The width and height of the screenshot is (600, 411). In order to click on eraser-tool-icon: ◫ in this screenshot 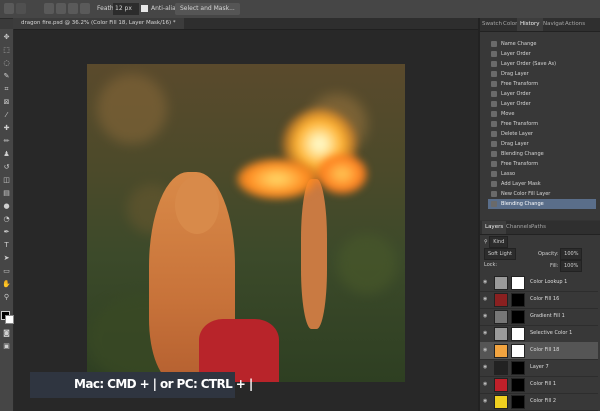, I will do `click(6, 180)`.